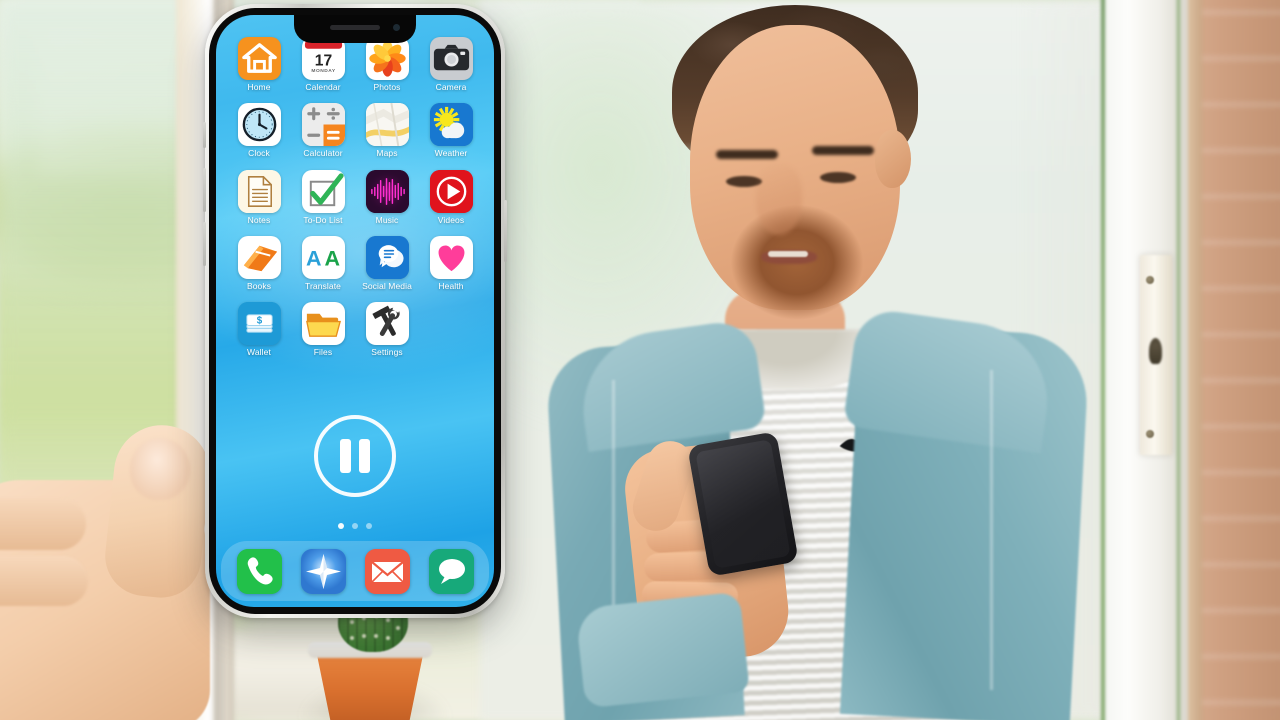 This screenshot has height=720, width=1280. What do you see at coordinates (451, 571) in the screenshot?
I see `dock-messages` at bounding box center [451, 571].